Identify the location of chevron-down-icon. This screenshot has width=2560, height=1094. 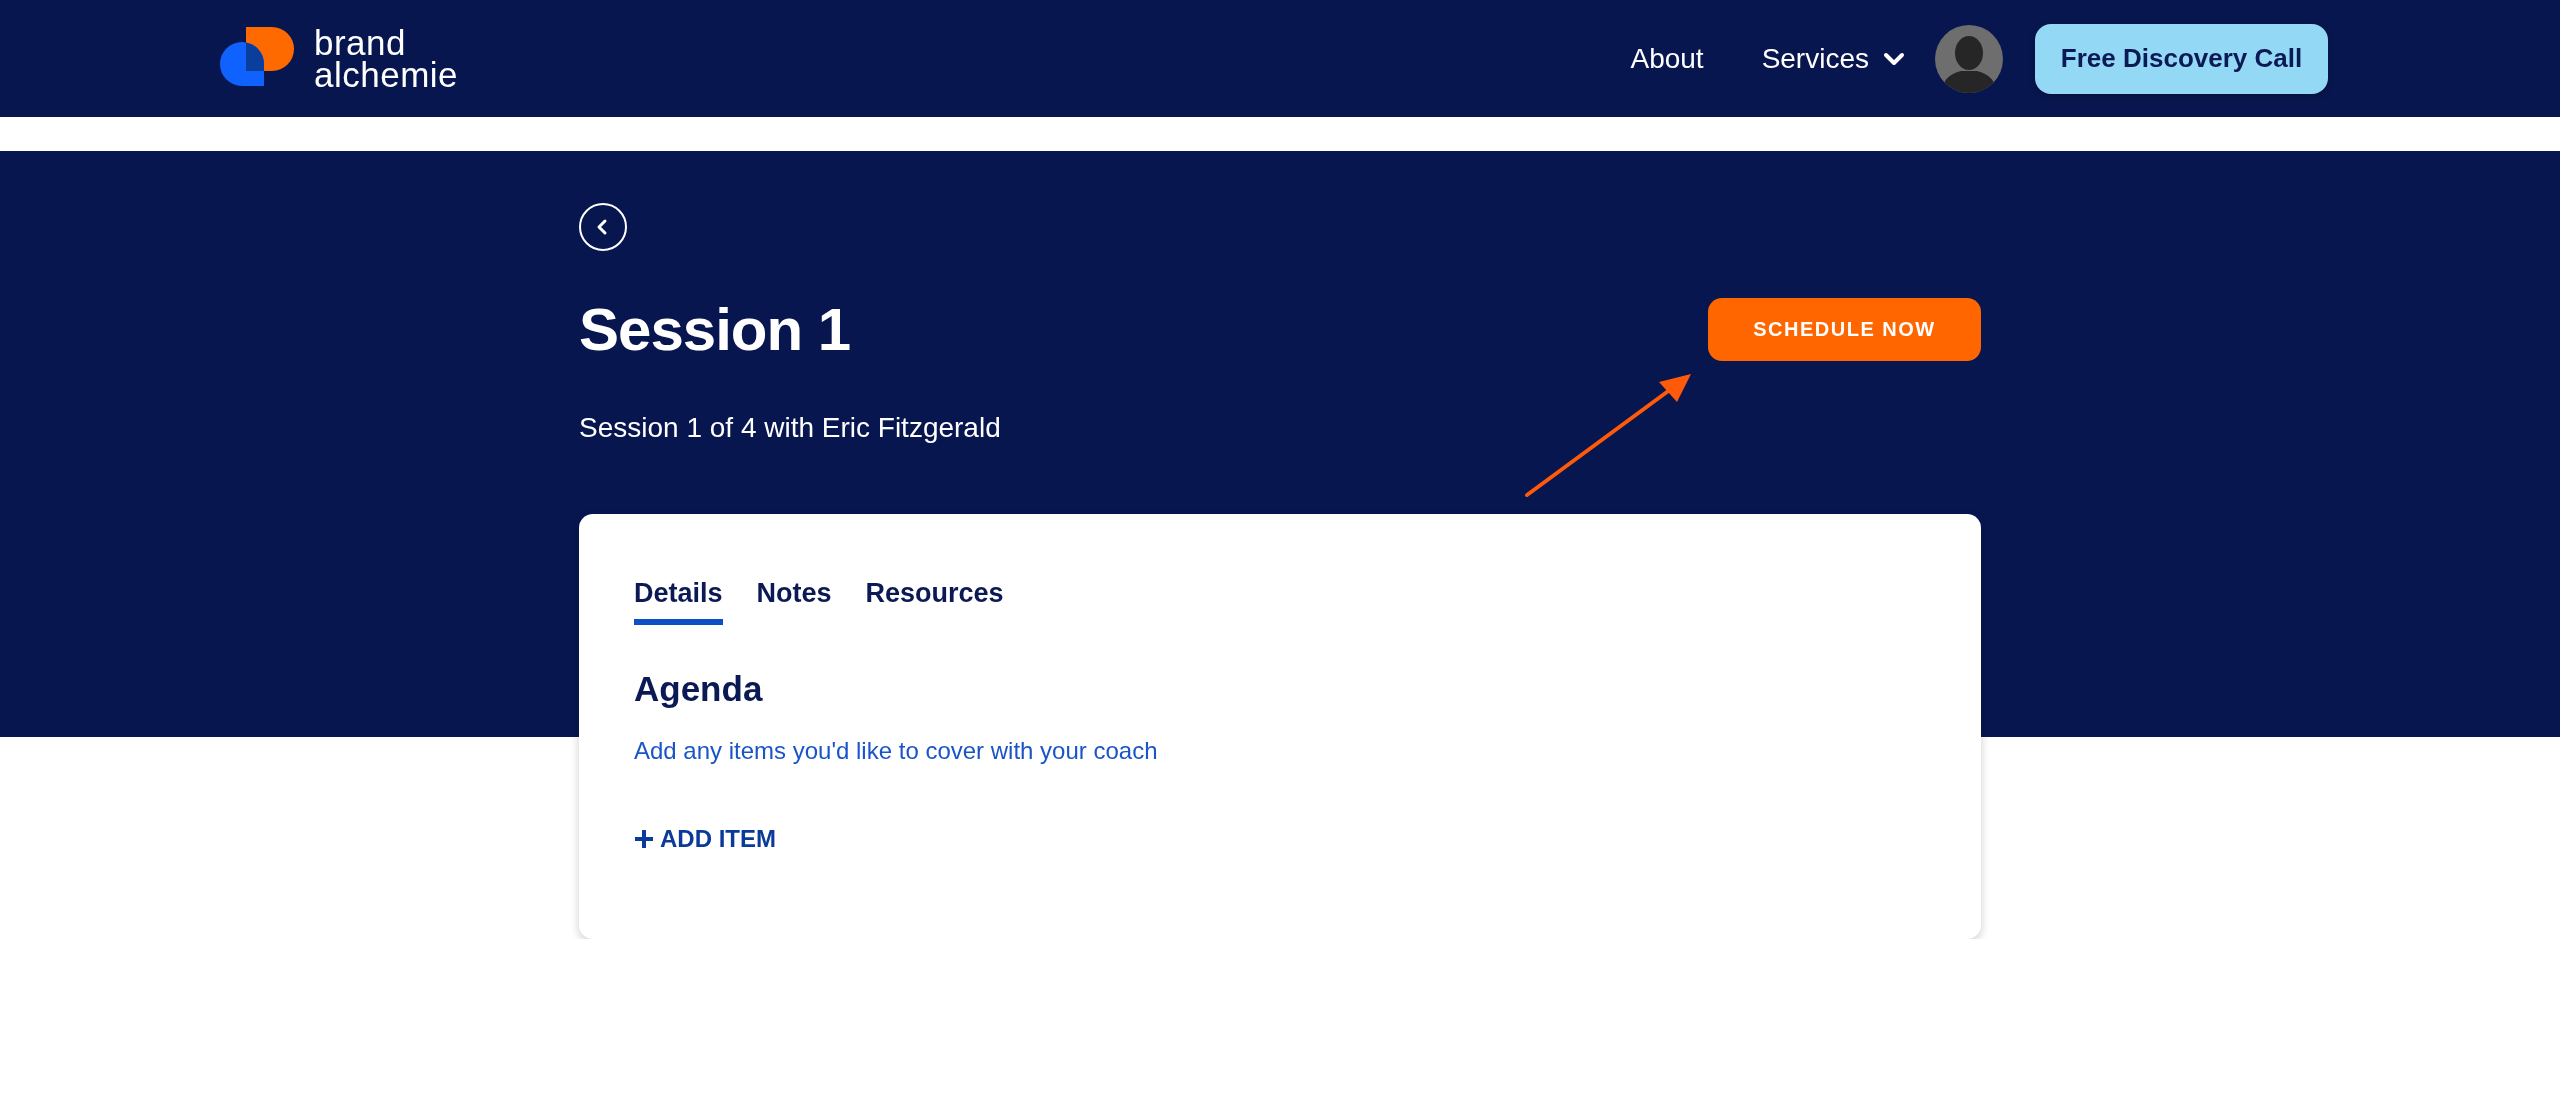
(1894, 58).